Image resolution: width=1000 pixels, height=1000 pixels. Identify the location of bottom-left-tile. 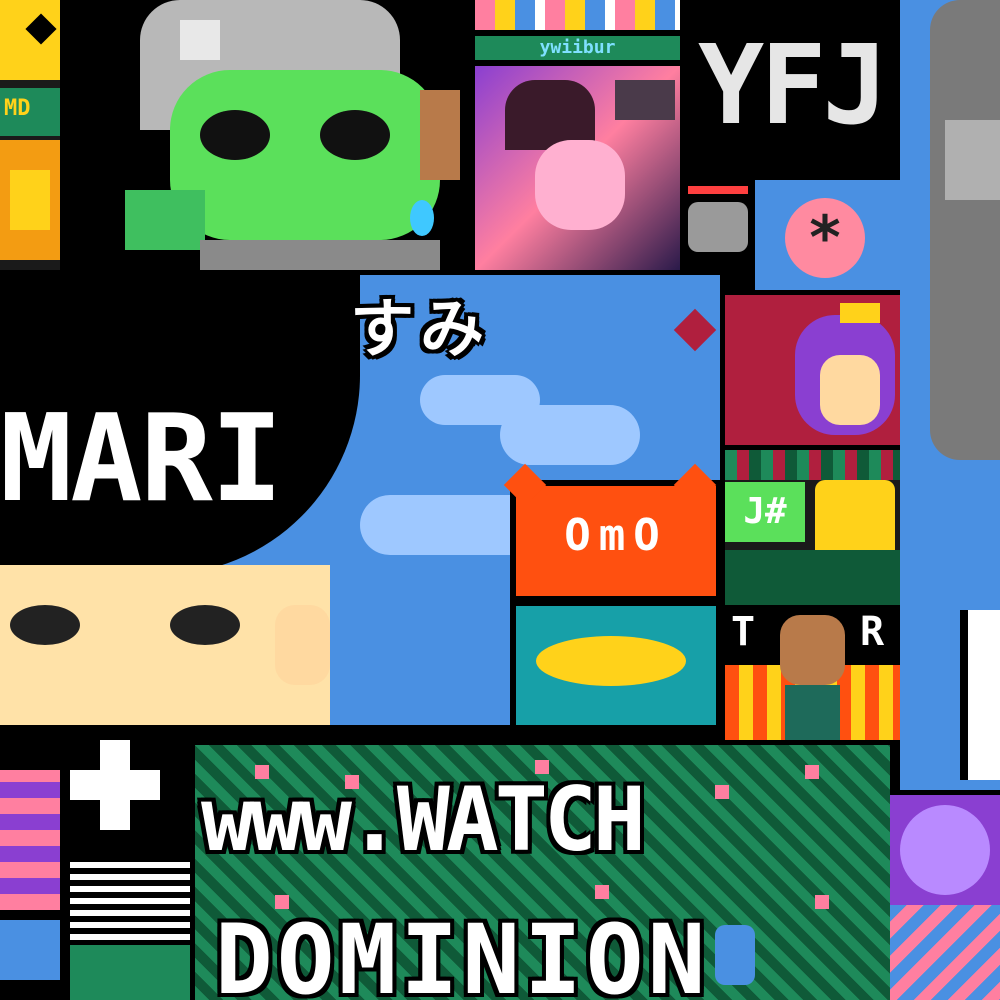
(97, 865).